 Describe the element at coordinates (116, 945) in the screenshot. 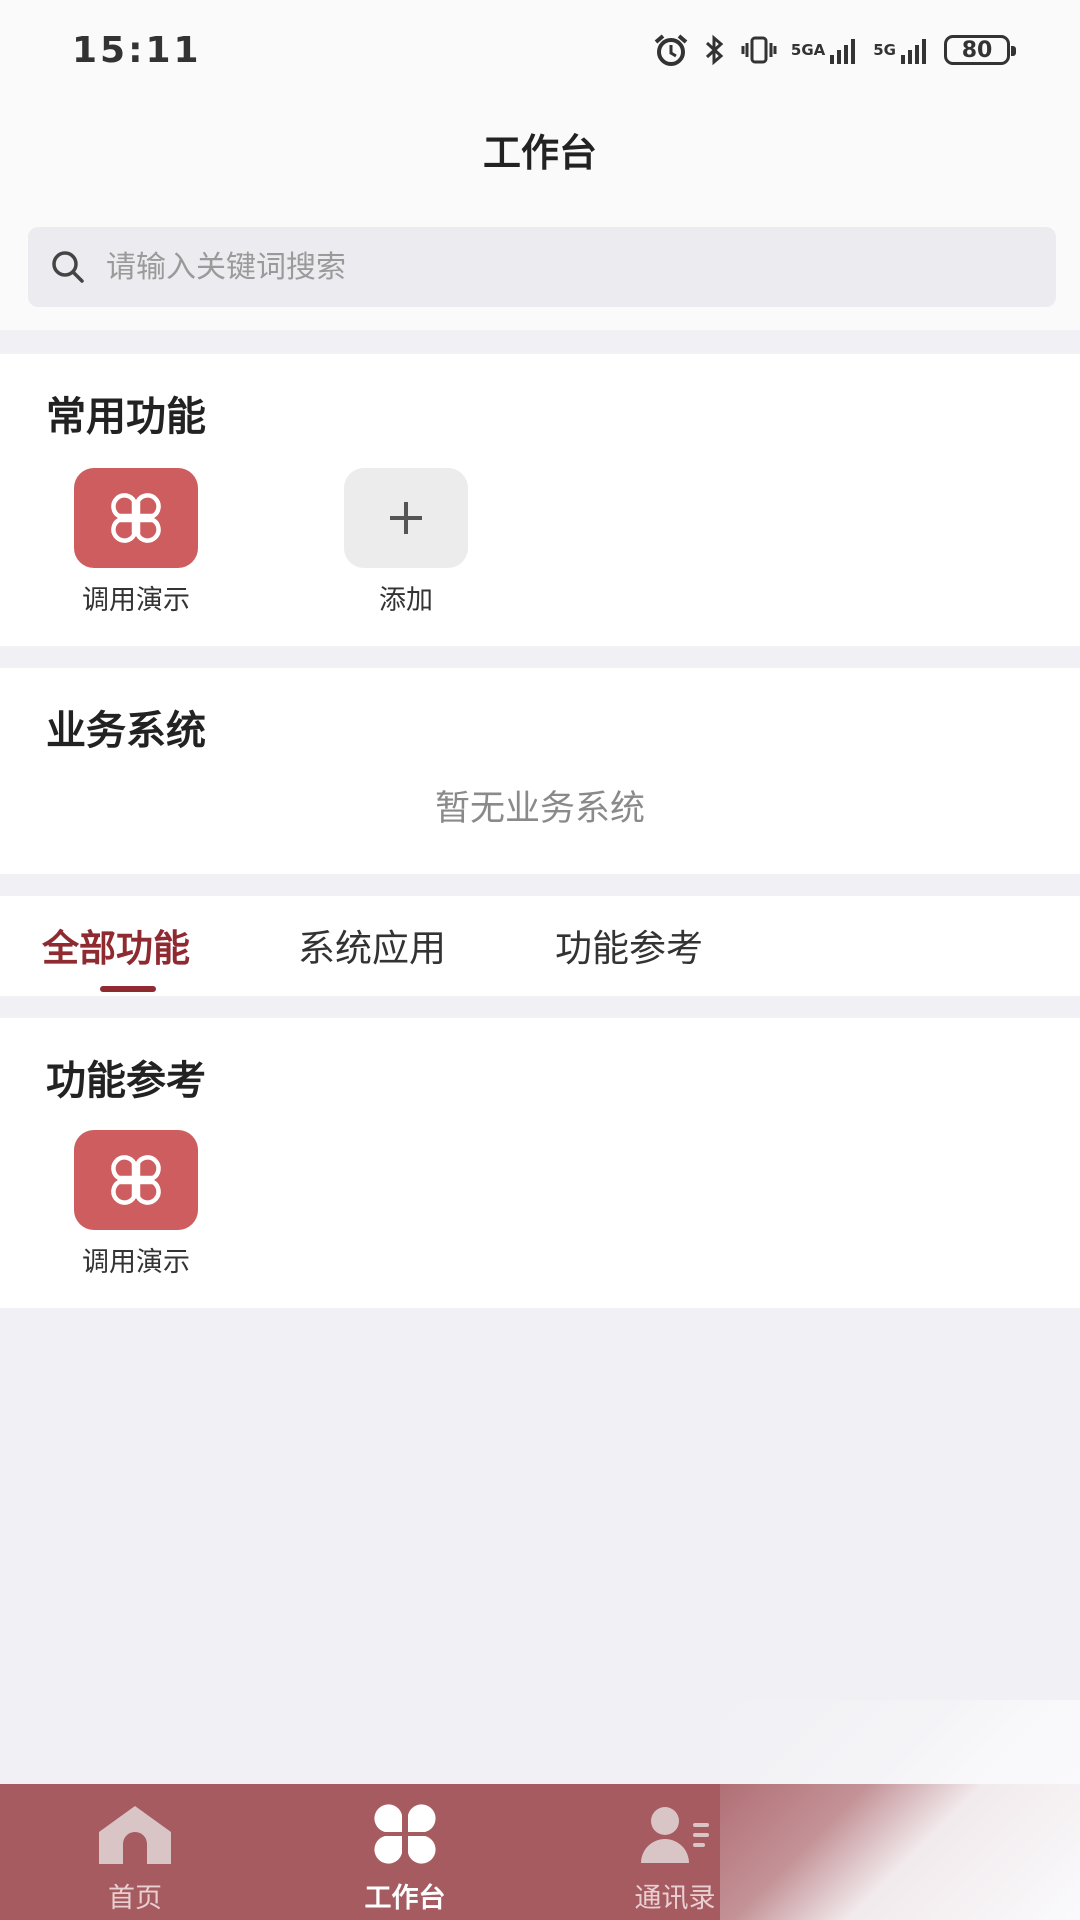

I see `tab-all-functions: 全部功能` at that location.